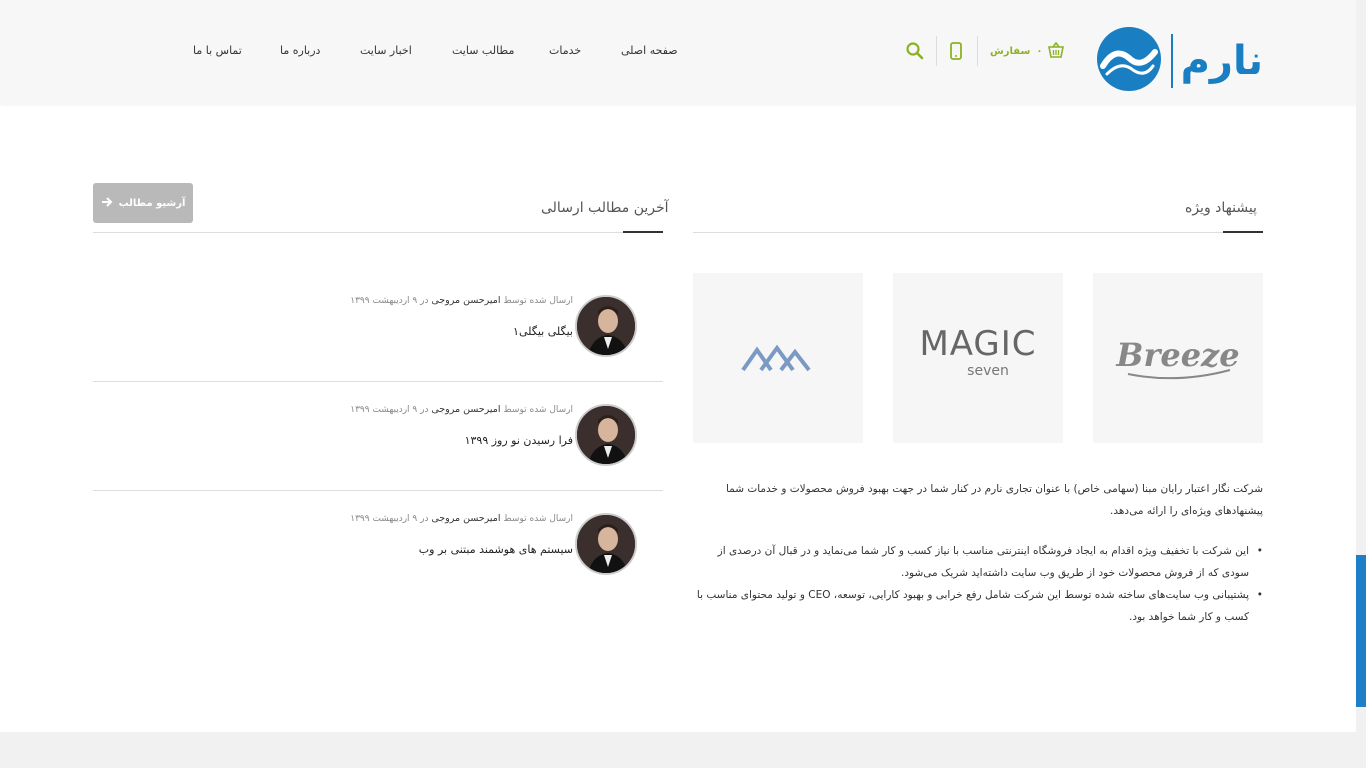  Describe the element at coordinates (217, 50) in the screenshot. I see `nav-contact: تماس با ما` at that location.